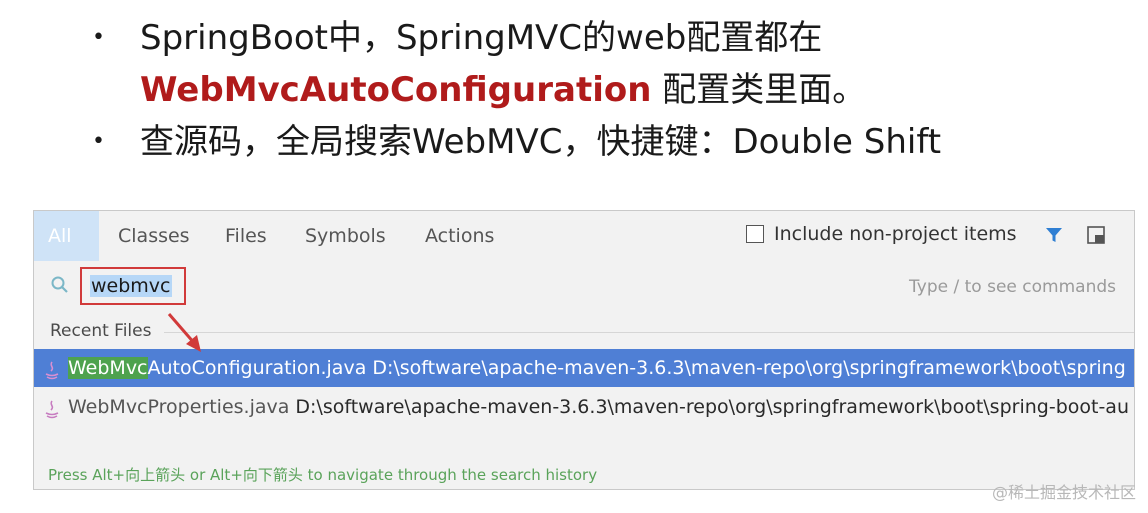 This screenshot has width=1148, height=513. I want to click on tab-actions: Actions, so click(459, 236).